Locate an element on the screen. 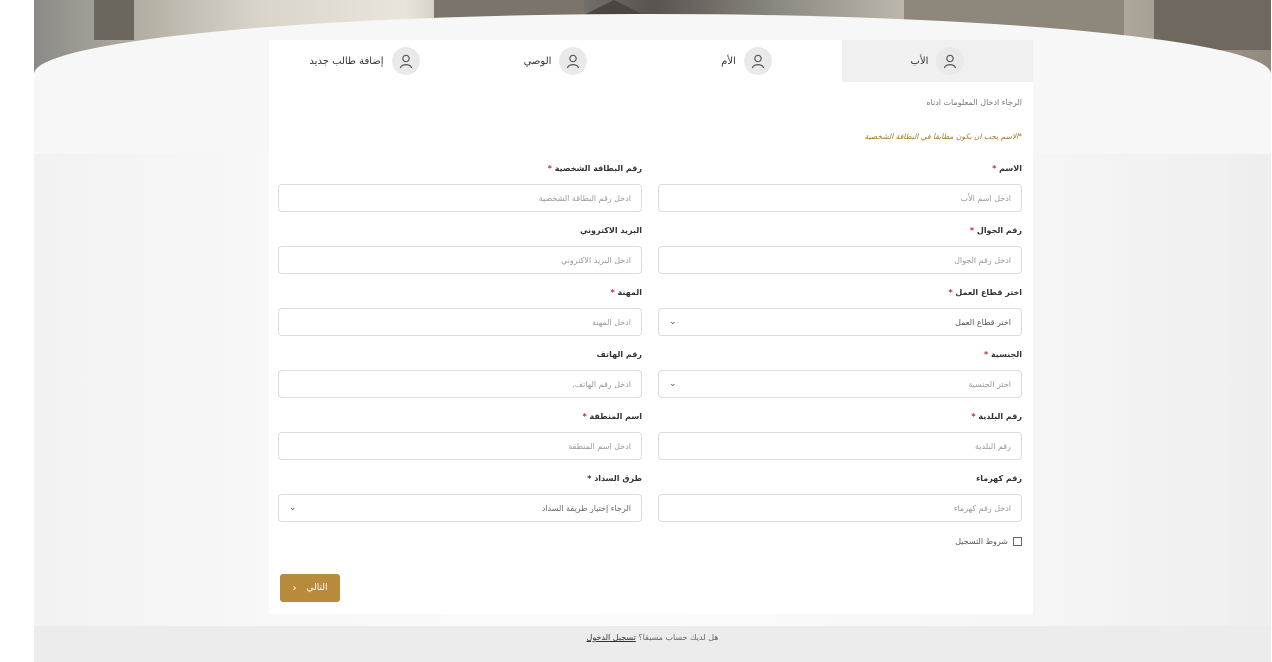  login-prompt: هل لديك حساب مسبقا؟ تسجيل الدخول is located at coordinates (652, 637).